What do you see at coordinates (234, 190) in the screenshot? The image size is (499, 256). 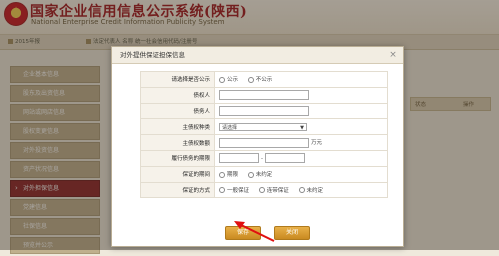 I see `guarantee-method-general-option: 一般保证` at bounding box center [234, 190].